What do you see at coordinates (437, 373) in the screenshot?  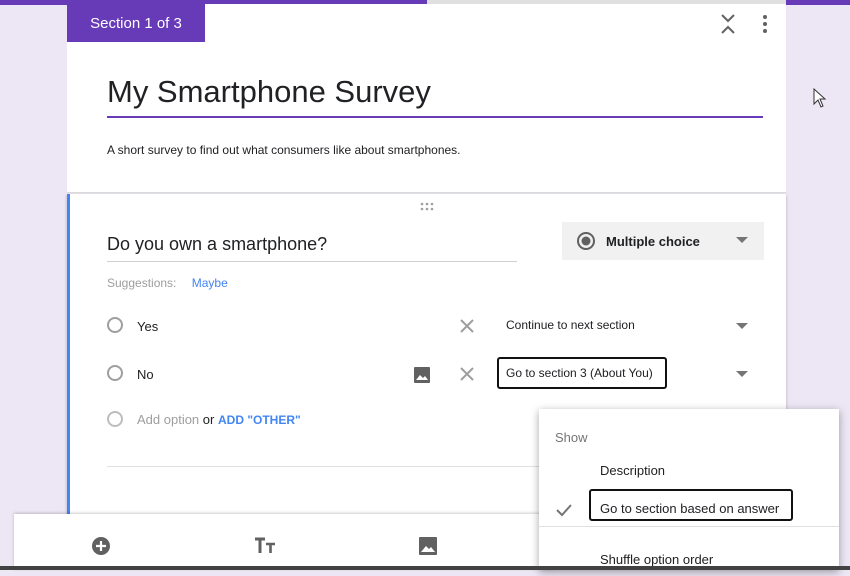 I see `option-row-no: No Go to section 3 (About You)` at bounding box center [437, 373].